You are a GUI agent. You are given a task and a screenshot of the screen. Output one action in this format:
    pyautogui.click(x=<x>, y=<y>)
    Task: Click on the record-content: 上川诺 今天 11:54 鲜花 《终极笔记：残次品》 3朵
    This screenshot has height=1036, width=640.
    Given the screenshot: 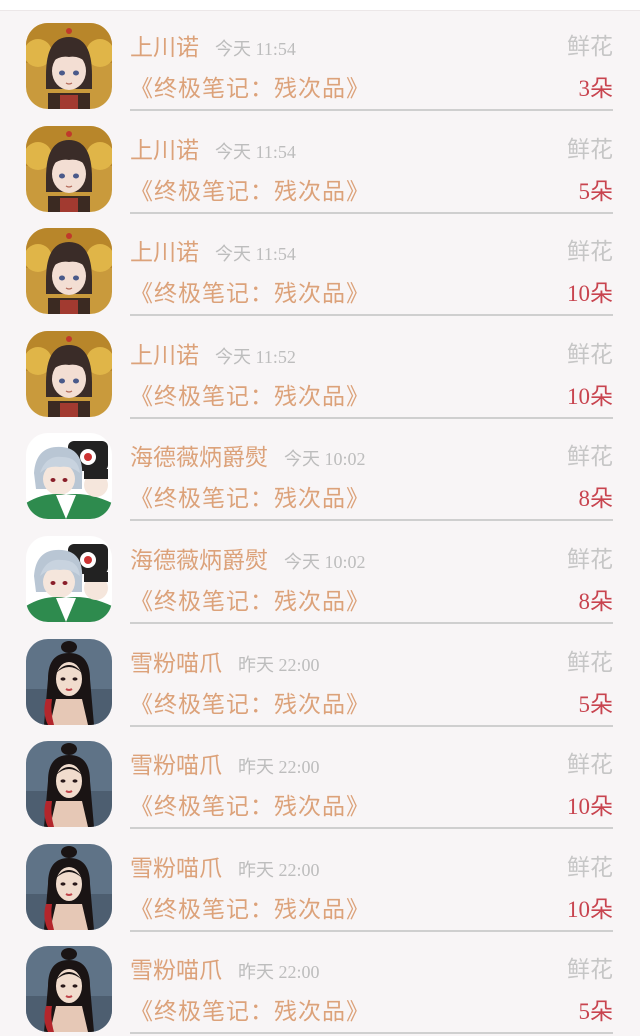 What is the action you would take?
    pyautogui.click(x=371, y=61)
    